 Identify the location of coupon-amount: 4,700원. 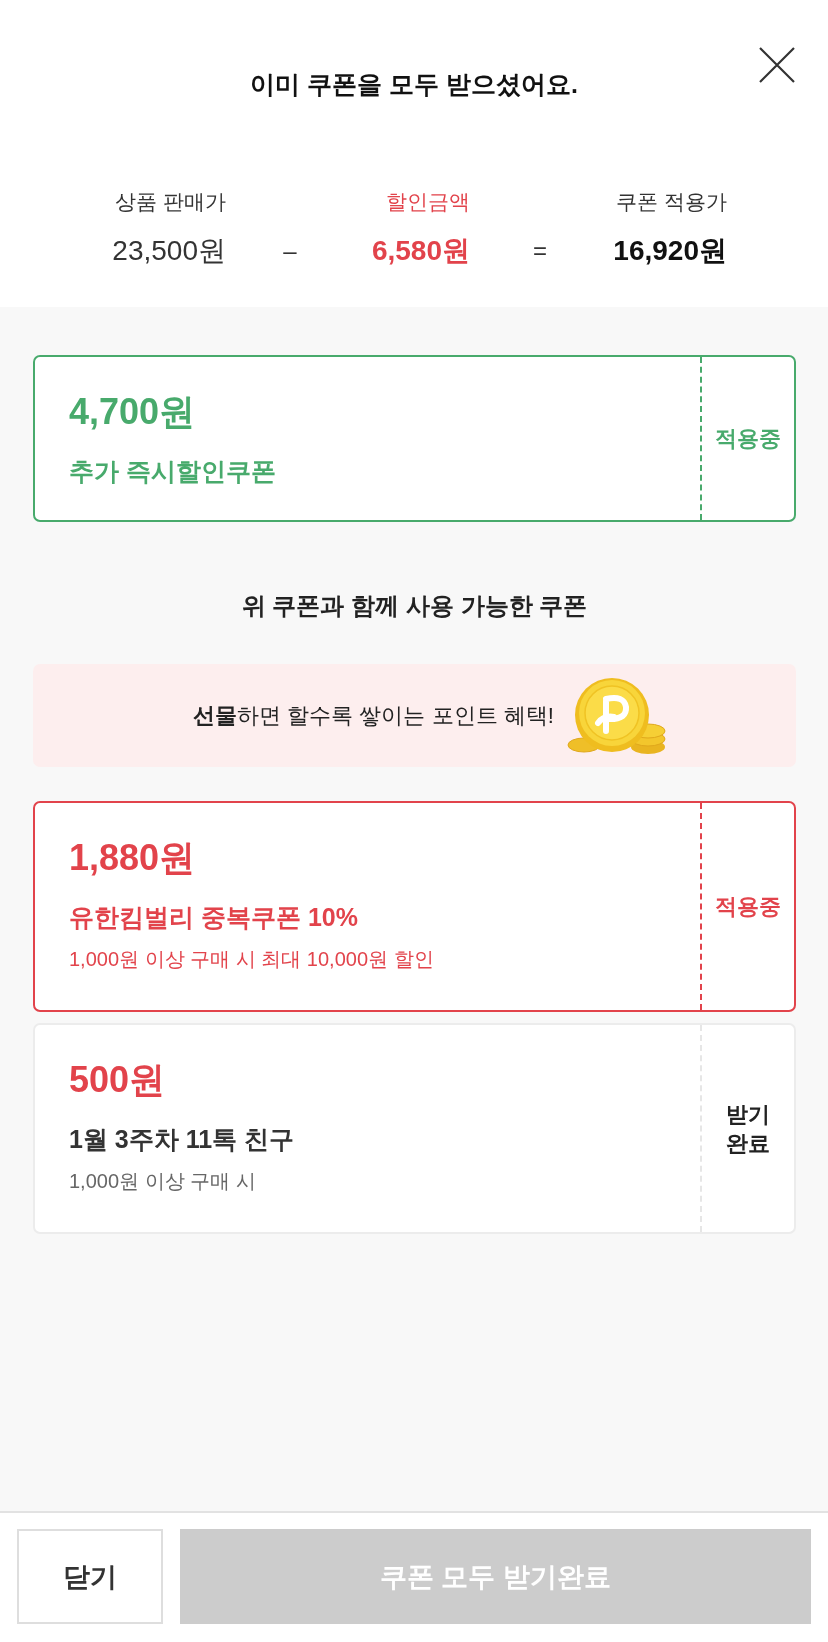
(132, 412).